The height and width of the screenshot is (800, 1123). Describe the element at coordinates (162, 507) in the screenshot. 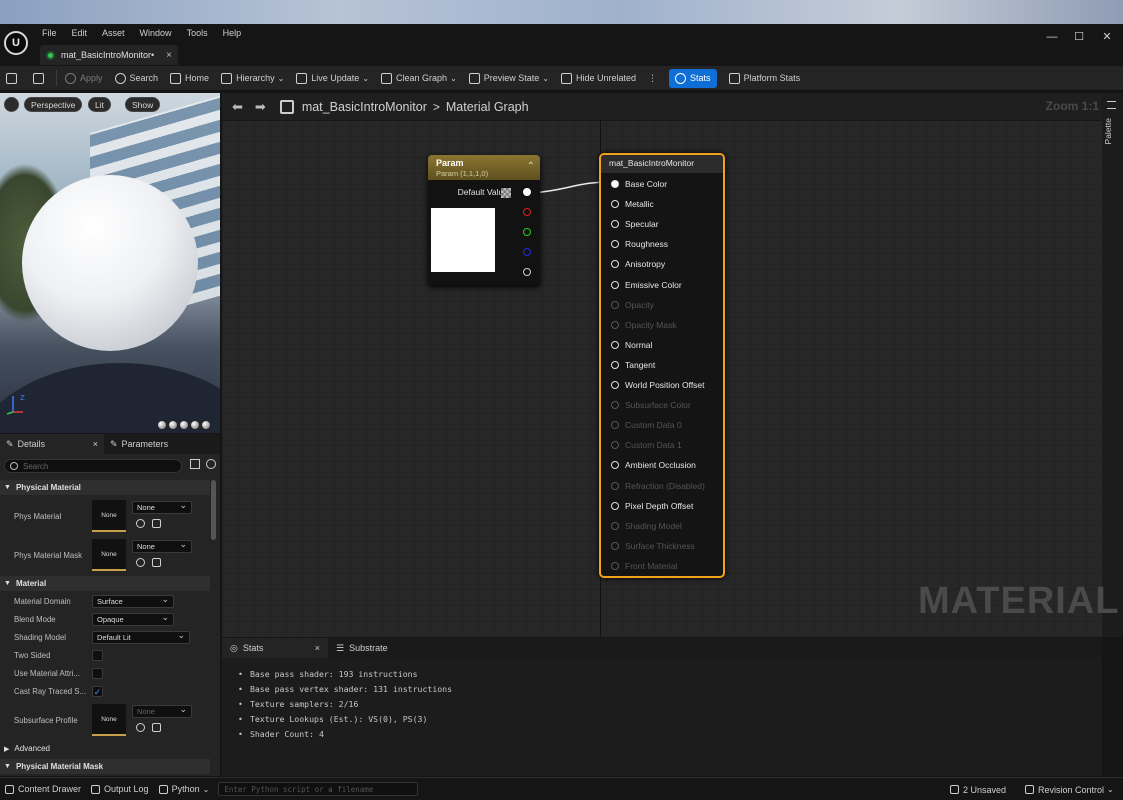

I see `phys-material-picker: None` at that location.